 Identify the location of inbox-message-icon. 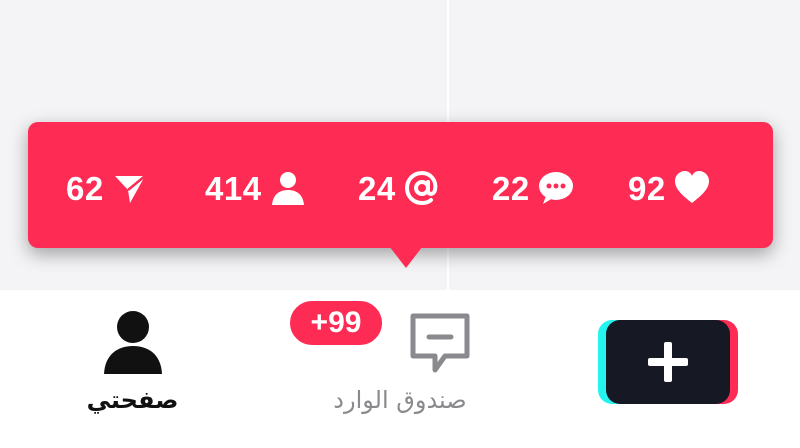
(440, 343).